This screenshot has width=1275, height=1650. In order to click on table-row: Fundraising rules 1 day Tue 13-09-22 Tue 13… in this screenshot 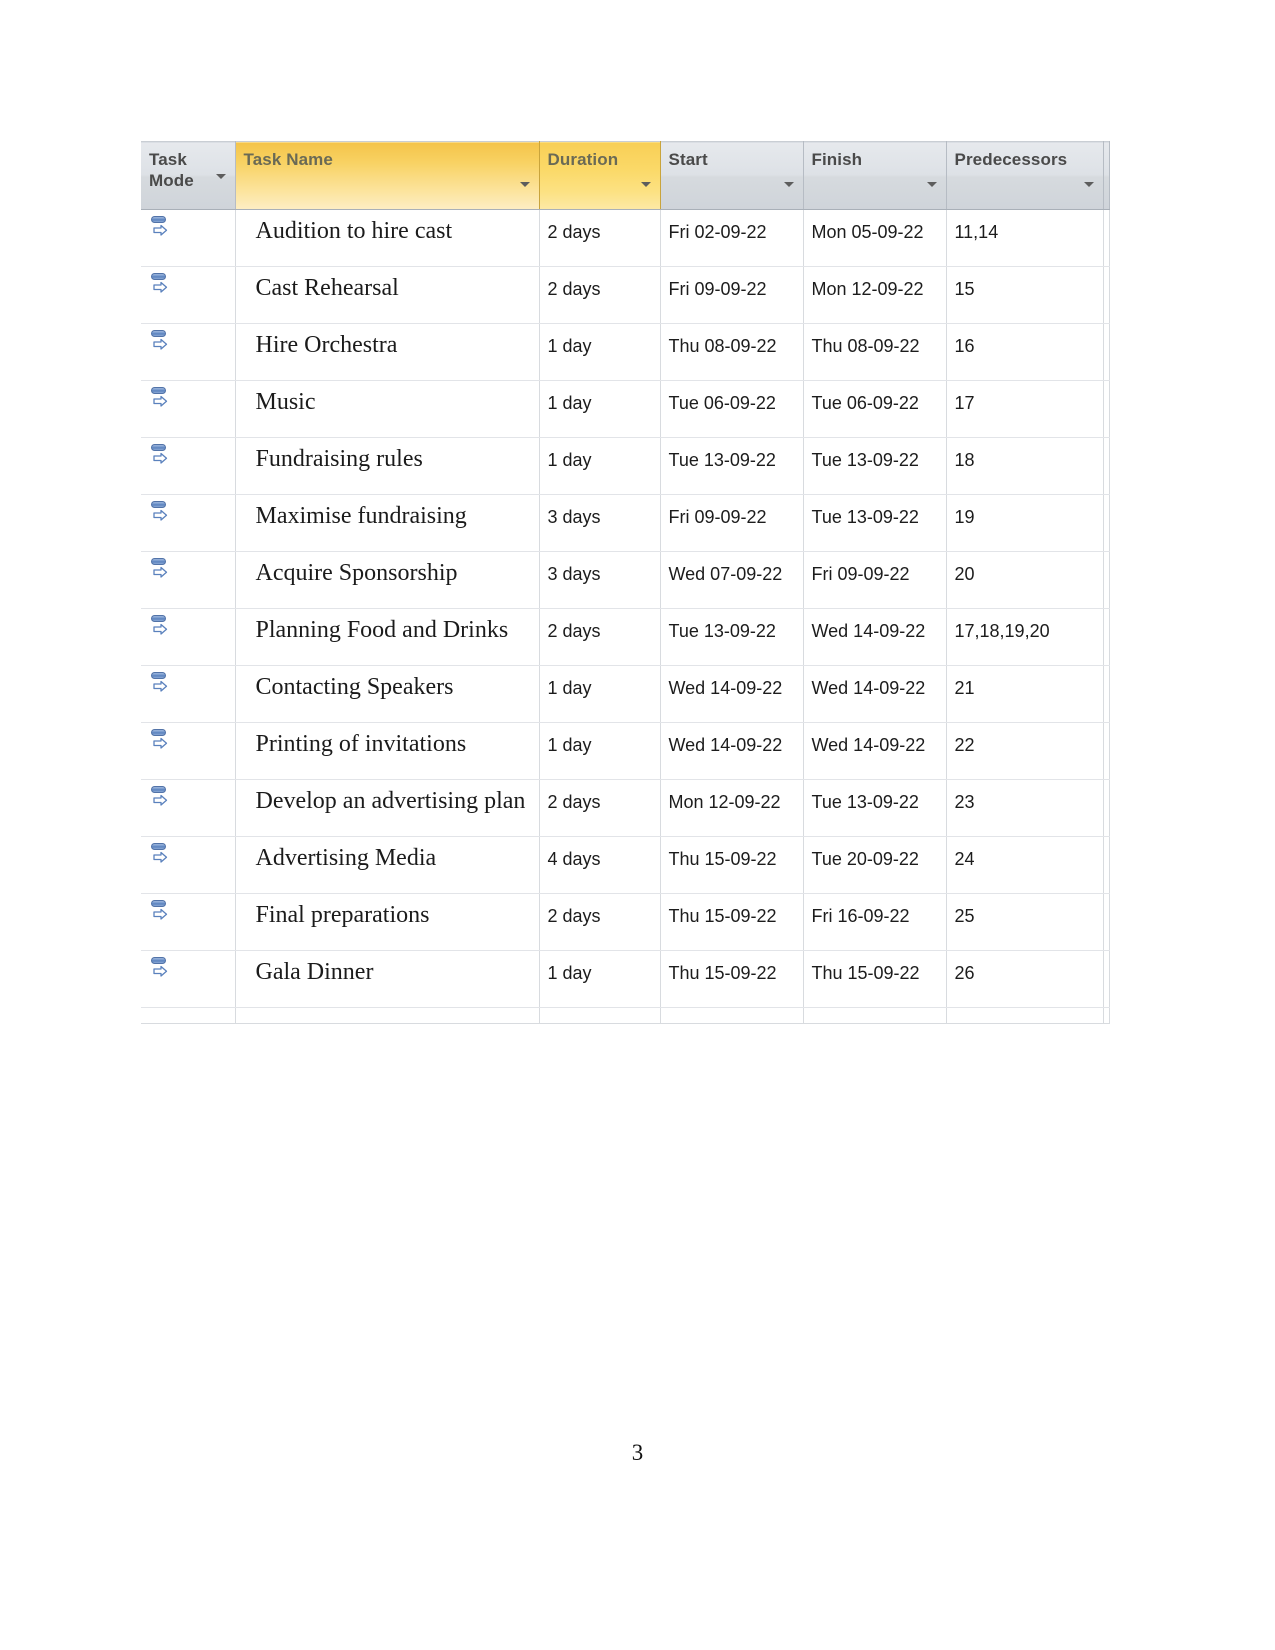, I will do `click(625, 466)`.